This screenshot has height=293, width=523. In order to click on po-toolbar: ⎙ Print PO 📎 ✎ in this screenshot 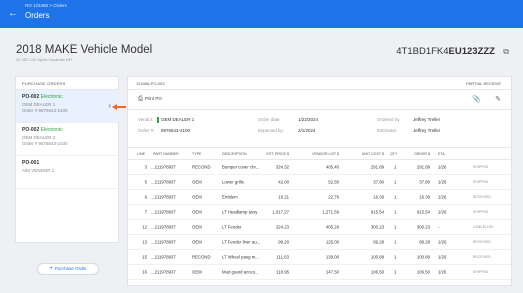, I will do `click(319, 100)`.